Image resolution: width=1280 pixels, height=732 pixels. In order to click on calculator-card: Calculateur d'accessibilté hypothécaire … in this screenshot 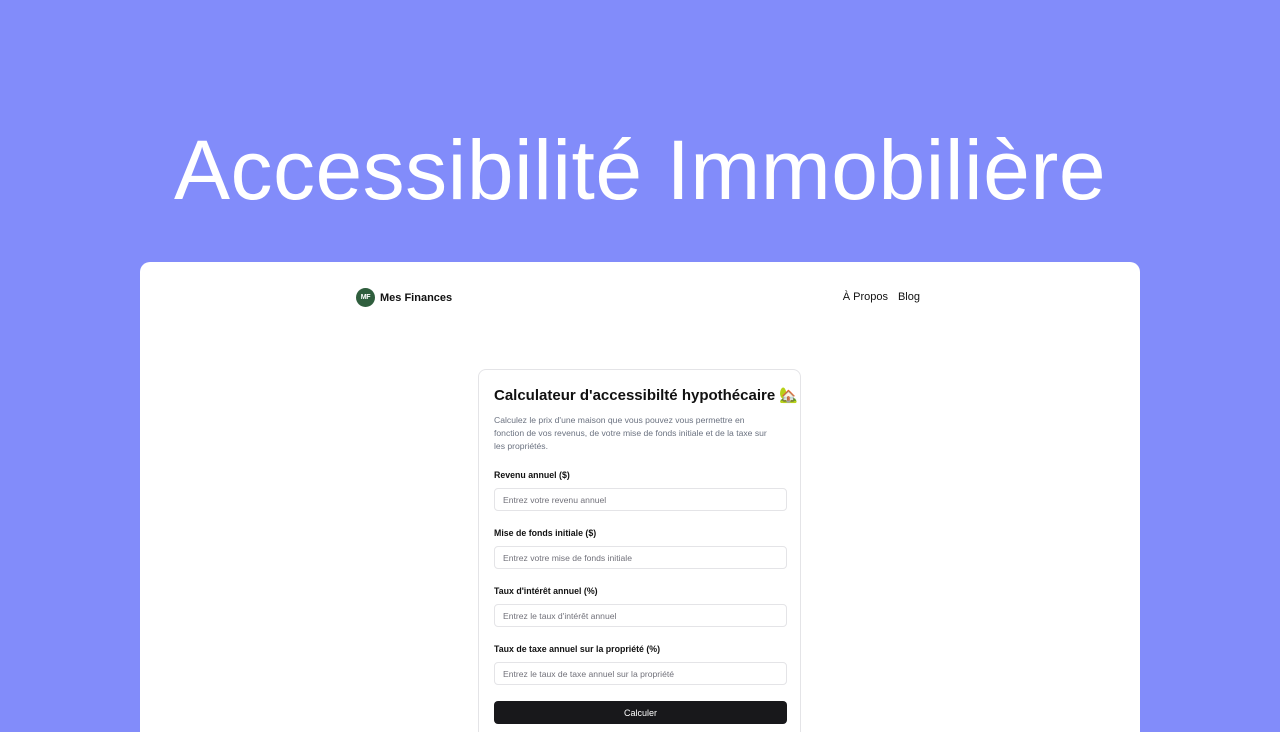, I will do `click(639, 550)`.